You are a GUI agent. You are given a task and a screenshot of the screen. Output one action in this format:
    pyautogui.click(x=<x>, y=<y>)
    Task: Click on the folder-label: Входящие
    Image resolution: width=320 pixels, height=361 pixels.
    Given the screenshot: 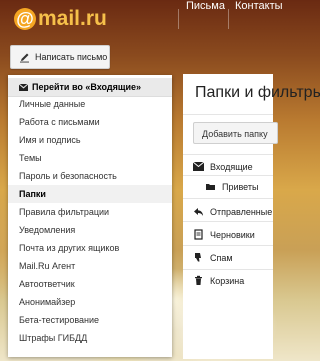 What is the action you would take?
    pyautogui.click(x=231, y=166)
    